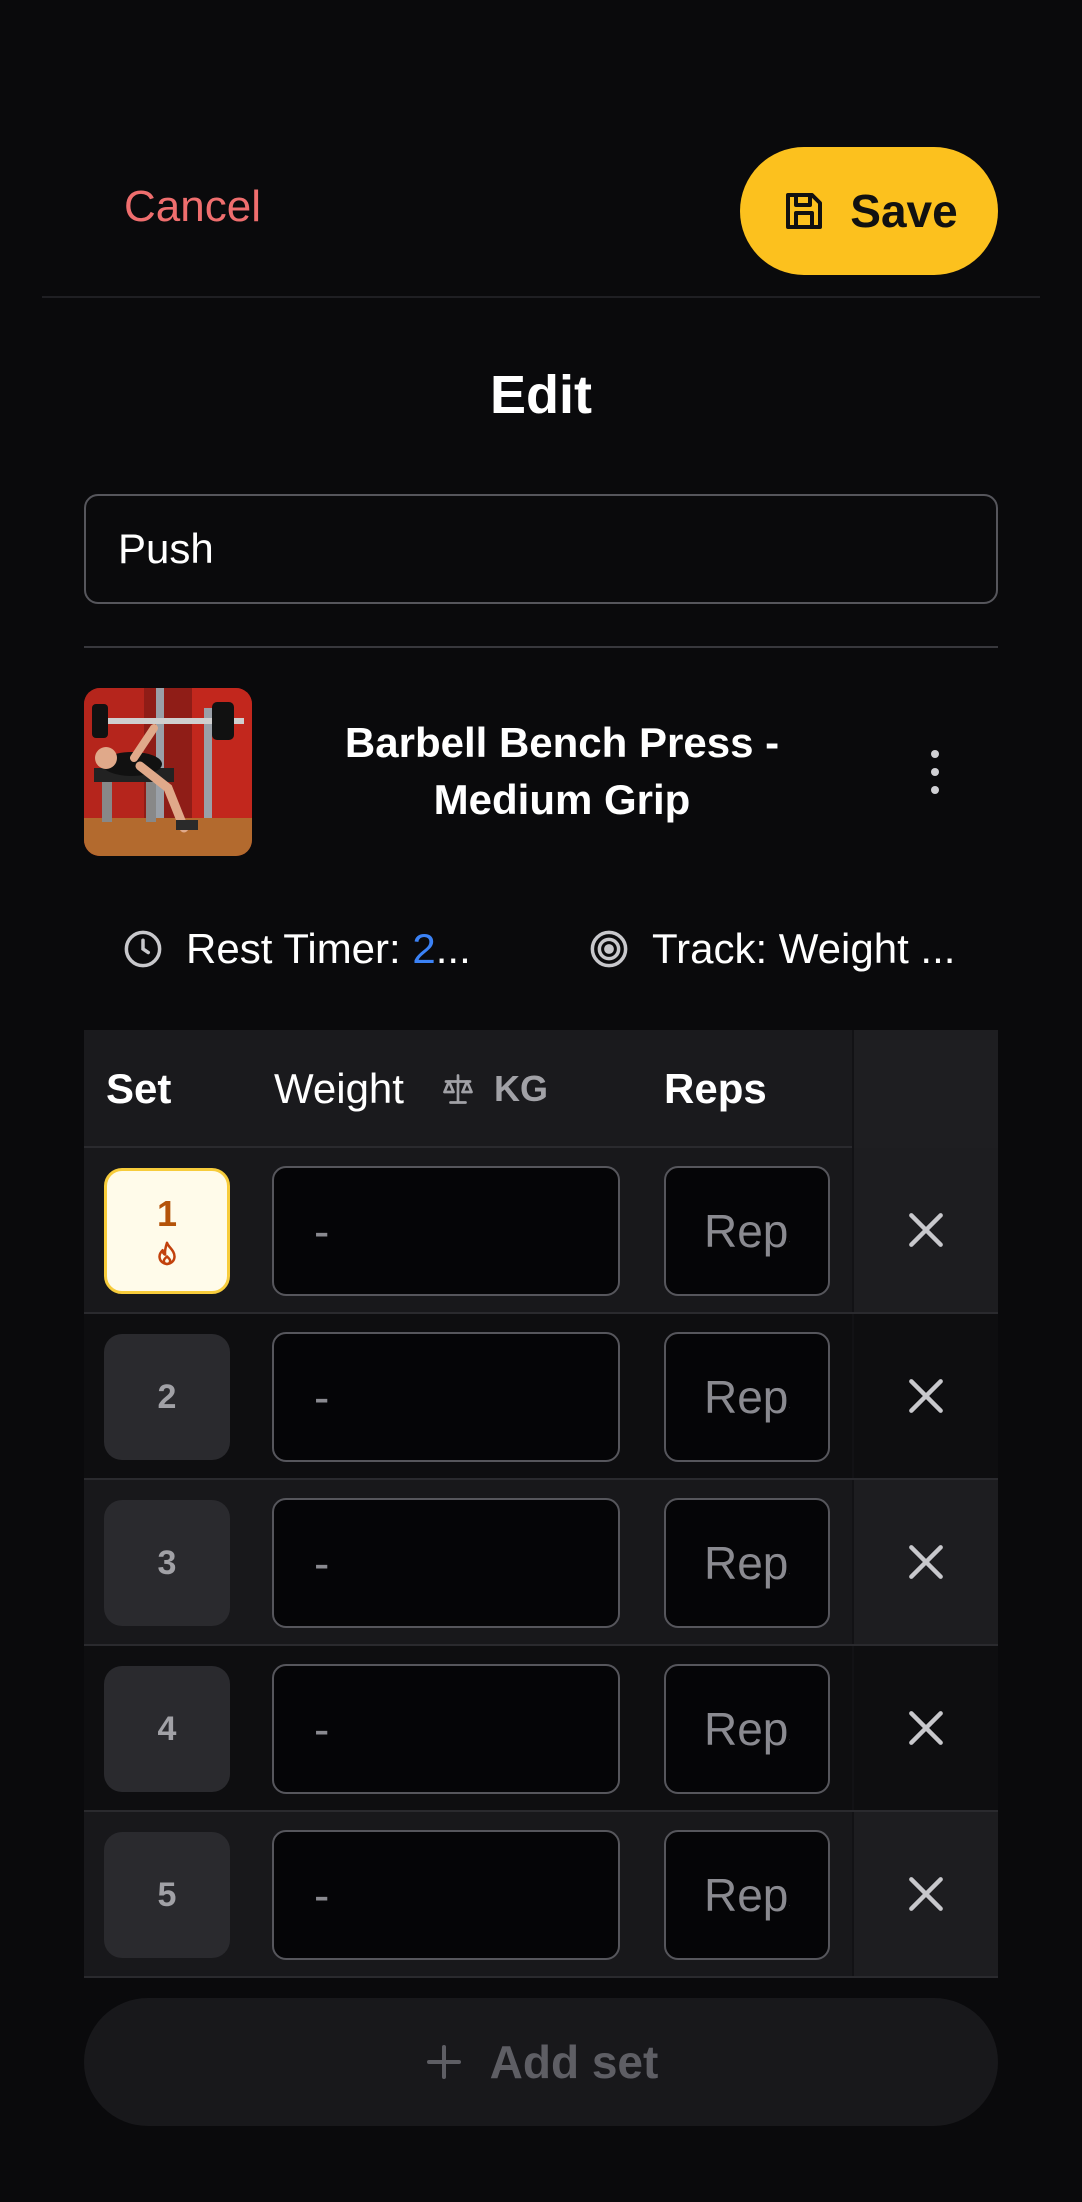  What do you see at coordinates (715, 1088) in the screenshot?
I see `header-reps: Reps` at bounding box center [715, 1088].